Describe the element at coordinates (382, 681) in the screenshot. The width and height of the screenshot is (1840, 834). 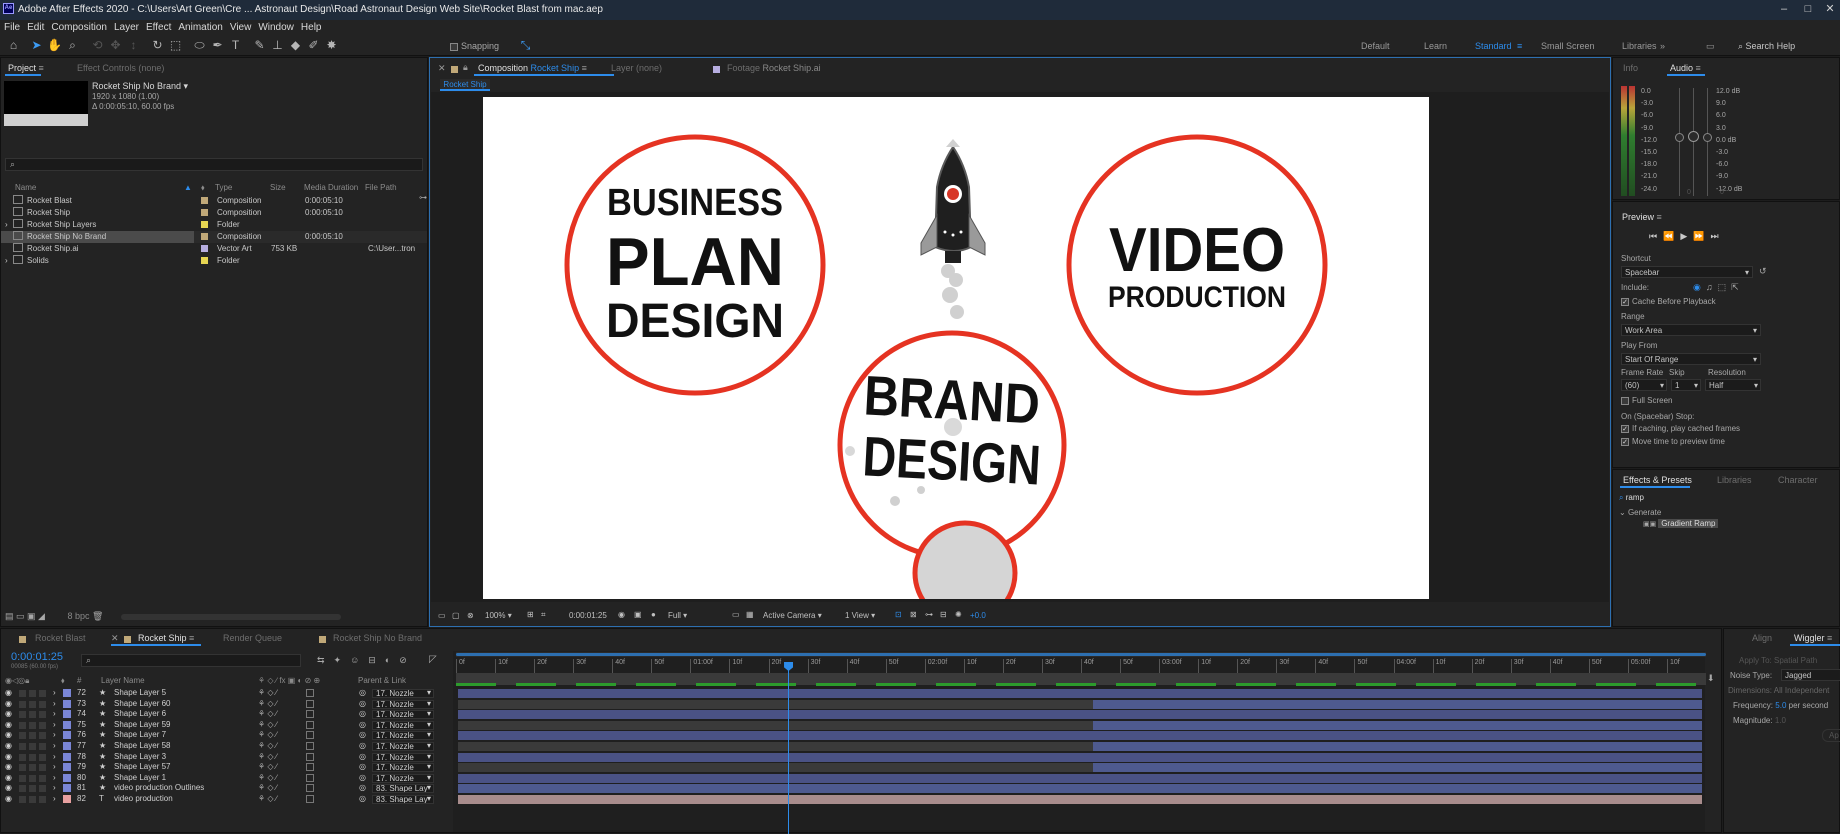
I see `col-parent-link: Parent & Link` at that location.